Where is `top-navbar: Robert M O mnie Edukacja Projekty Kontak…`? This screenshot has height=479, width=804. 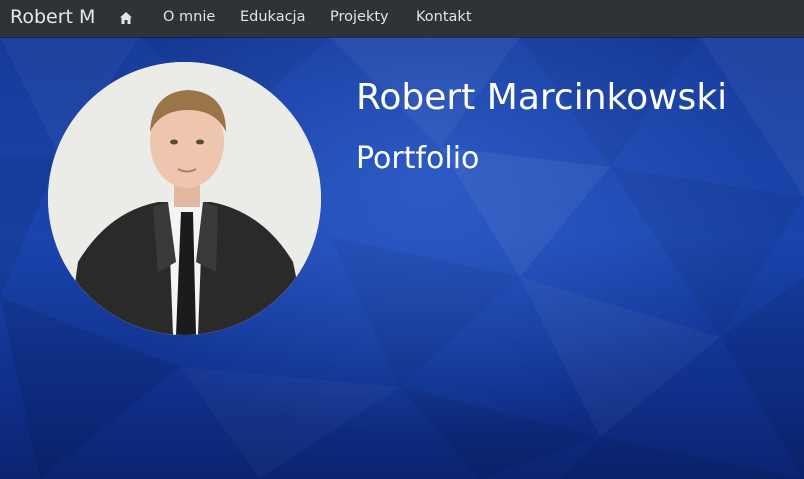
top-navbar: Robert M O mnie Edukacja Projekty Kontak… is located at coordinates (402, 18).